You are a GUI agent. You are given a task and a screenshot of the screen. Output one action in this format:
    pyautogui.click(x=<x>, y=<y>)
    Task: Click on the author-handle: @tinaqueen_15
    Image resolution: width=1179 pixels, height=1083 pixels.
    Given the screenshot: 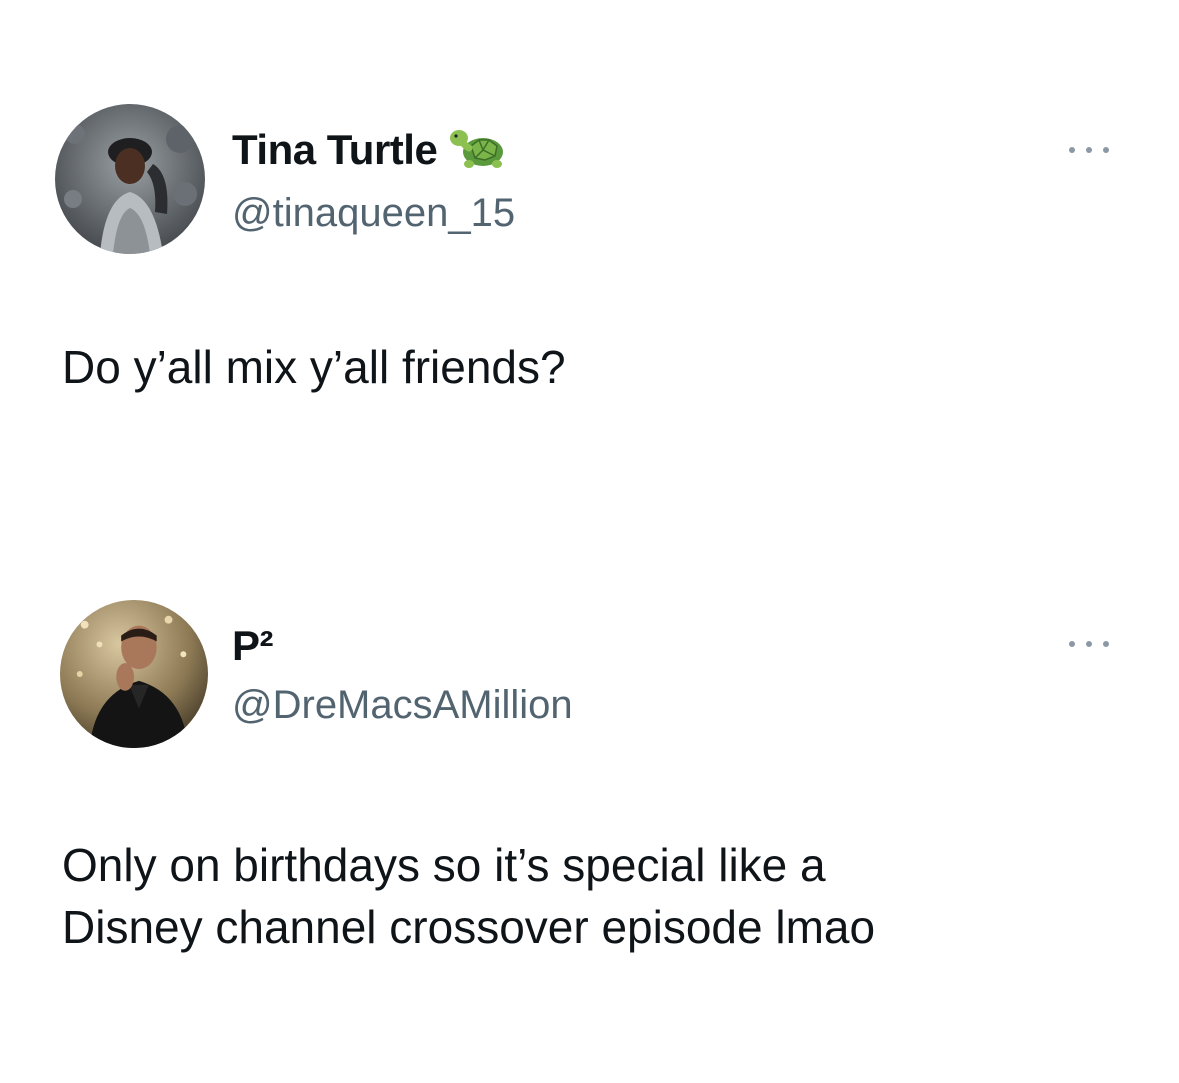 What is the action you would take?
    pyautogui.click(x=373, y=213)
    